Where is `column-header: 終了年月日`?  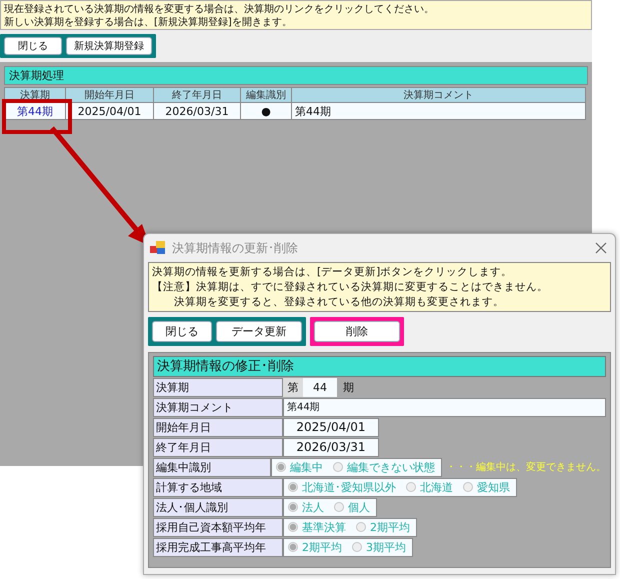 column-header: 終了年月日 is located at coordinates (197, 95).